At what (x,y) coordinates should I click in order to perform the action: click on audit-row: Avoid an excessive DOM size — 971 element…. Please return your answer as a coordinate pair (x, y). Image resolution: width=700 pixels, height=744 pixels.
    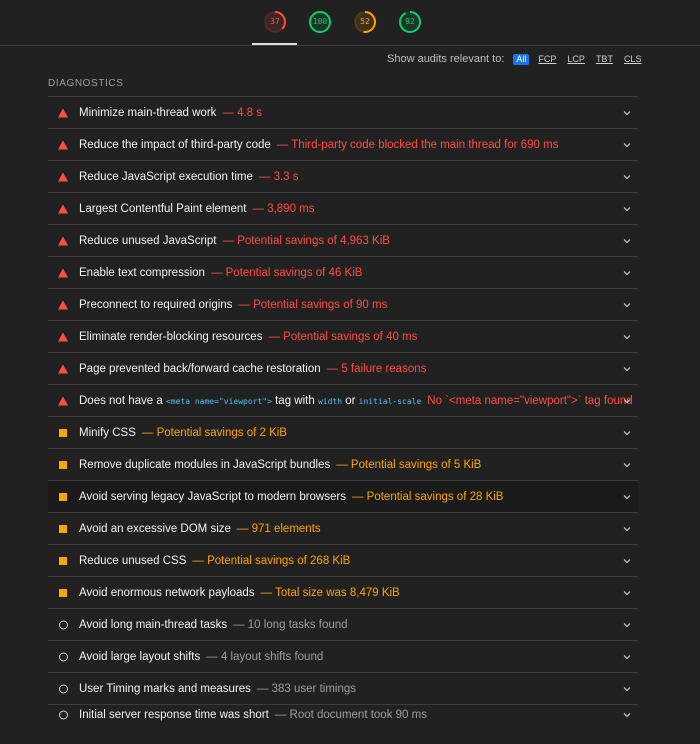
    Looking at the image, I should click on (343, 528).